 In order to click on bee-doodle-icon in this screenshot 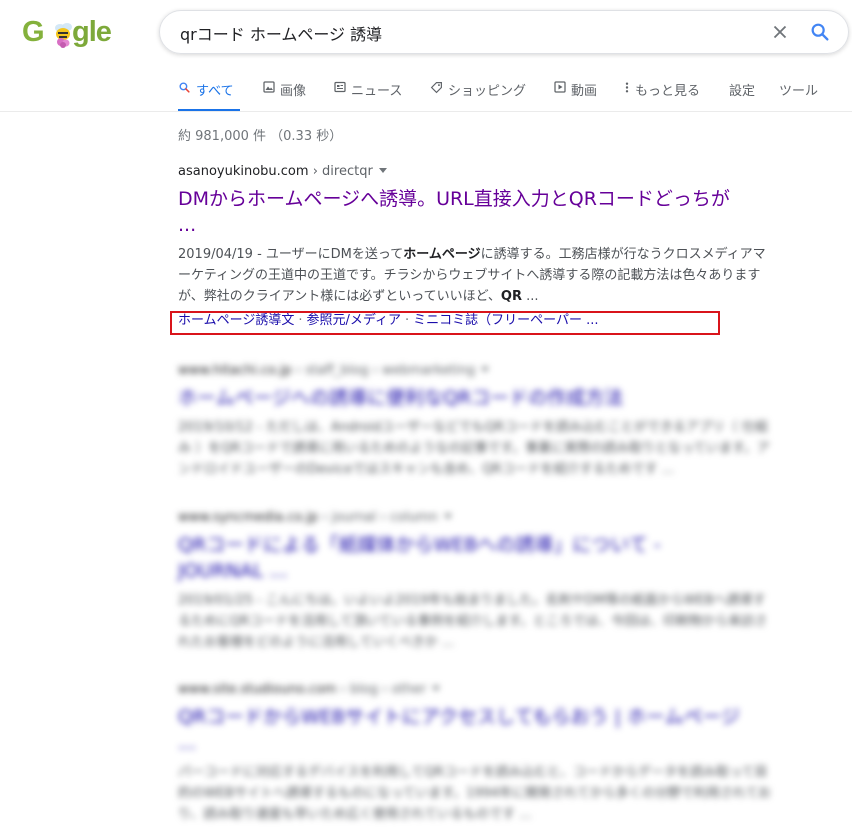, I will do `click(63, 35)`.